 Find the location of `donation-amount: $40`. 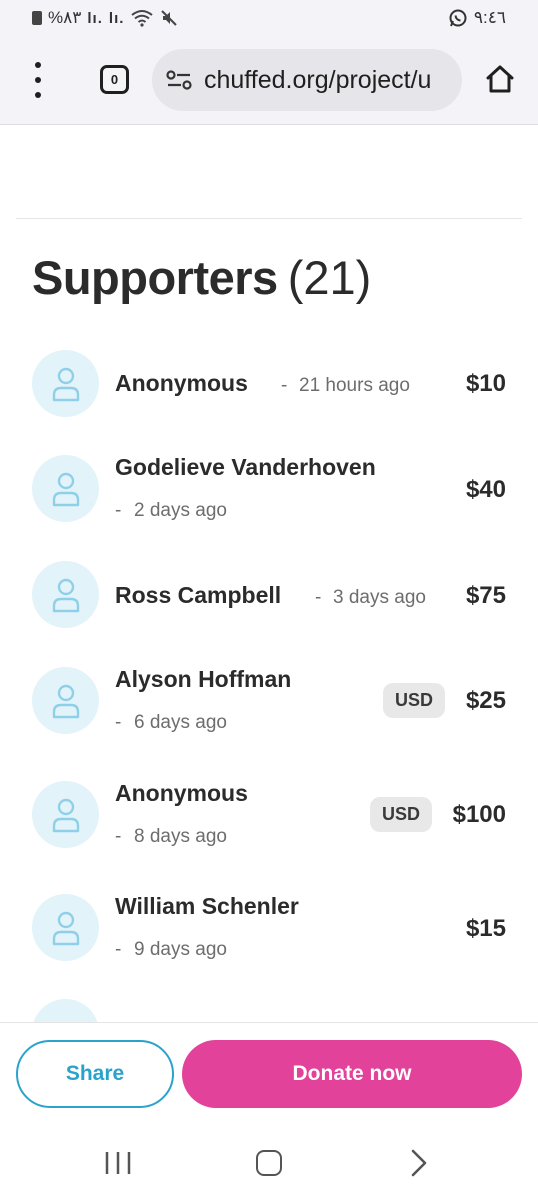

donation-amount: $40 is located at coordinates (485, 489).